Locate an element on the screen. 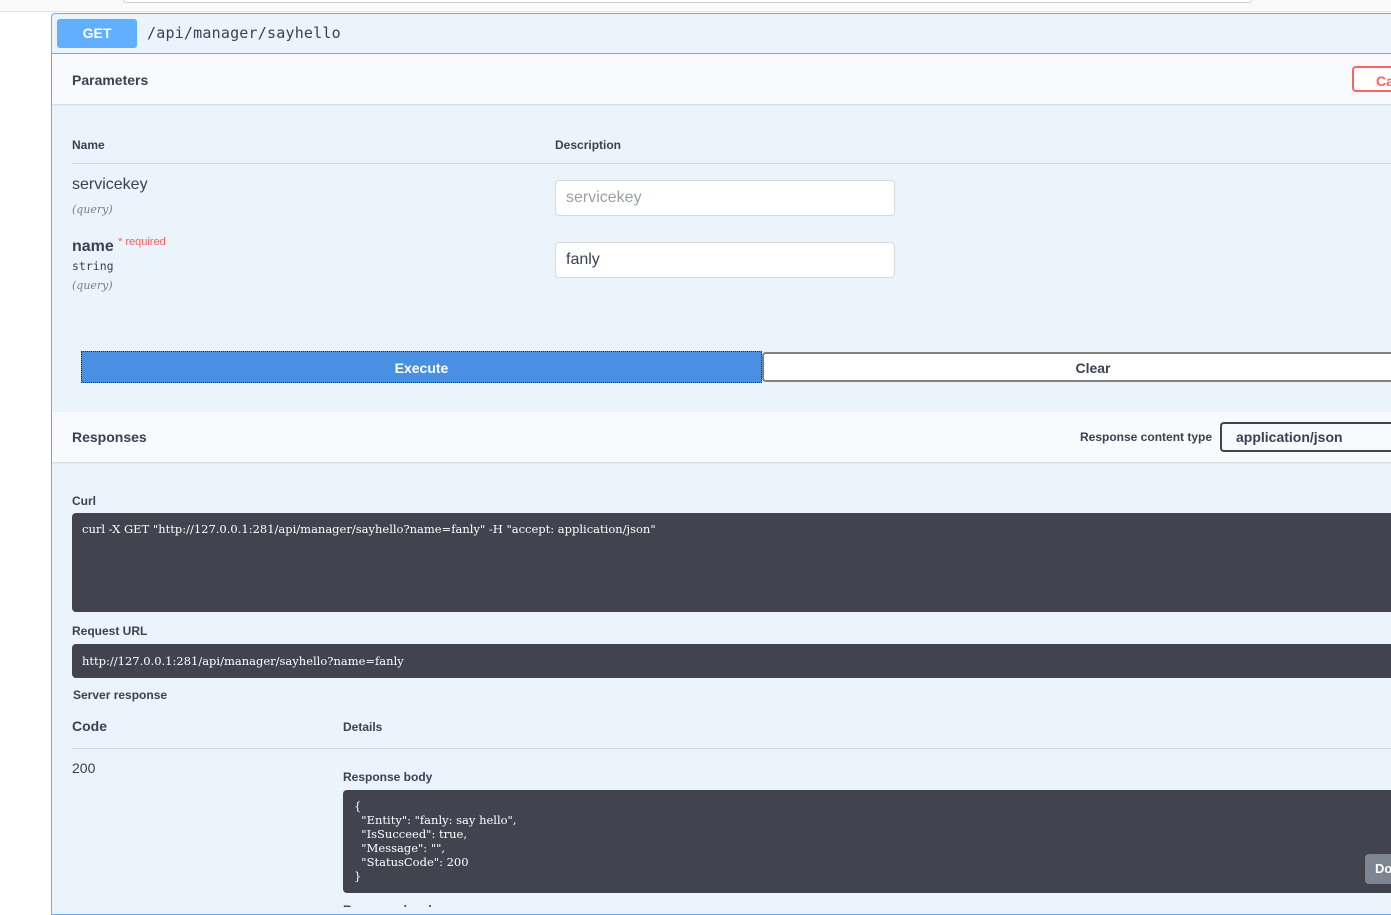 This screenshot has height=915, width=1391. col-header-description: Description is located at coordinates (588, 145).